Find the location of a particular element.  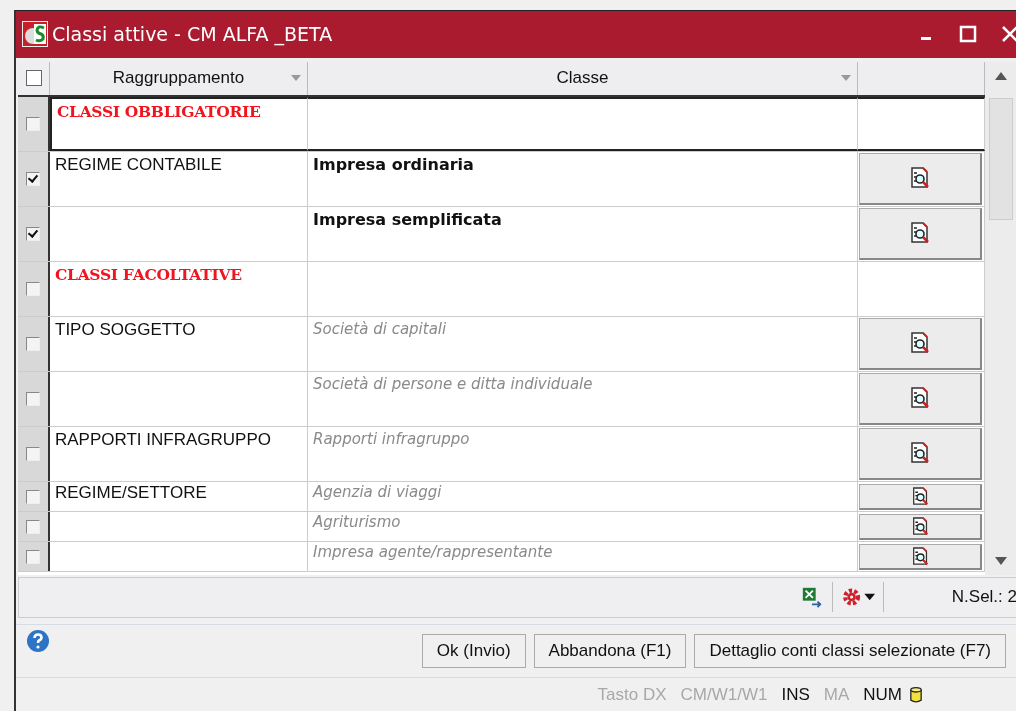

column-header: Classe is located at coordinates (583, 78).